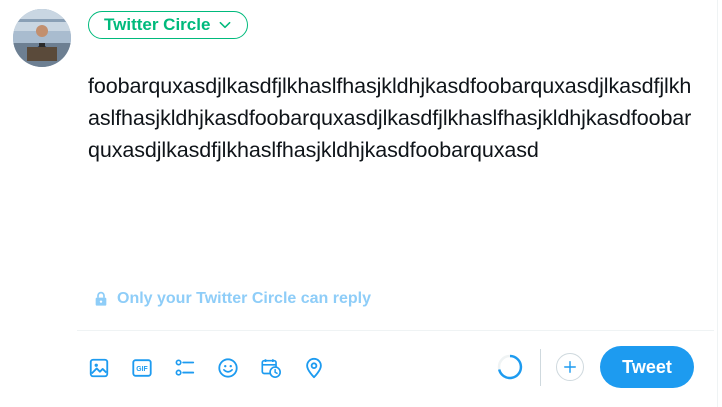  I want to click on toolbar-divider, so click(395, 330).